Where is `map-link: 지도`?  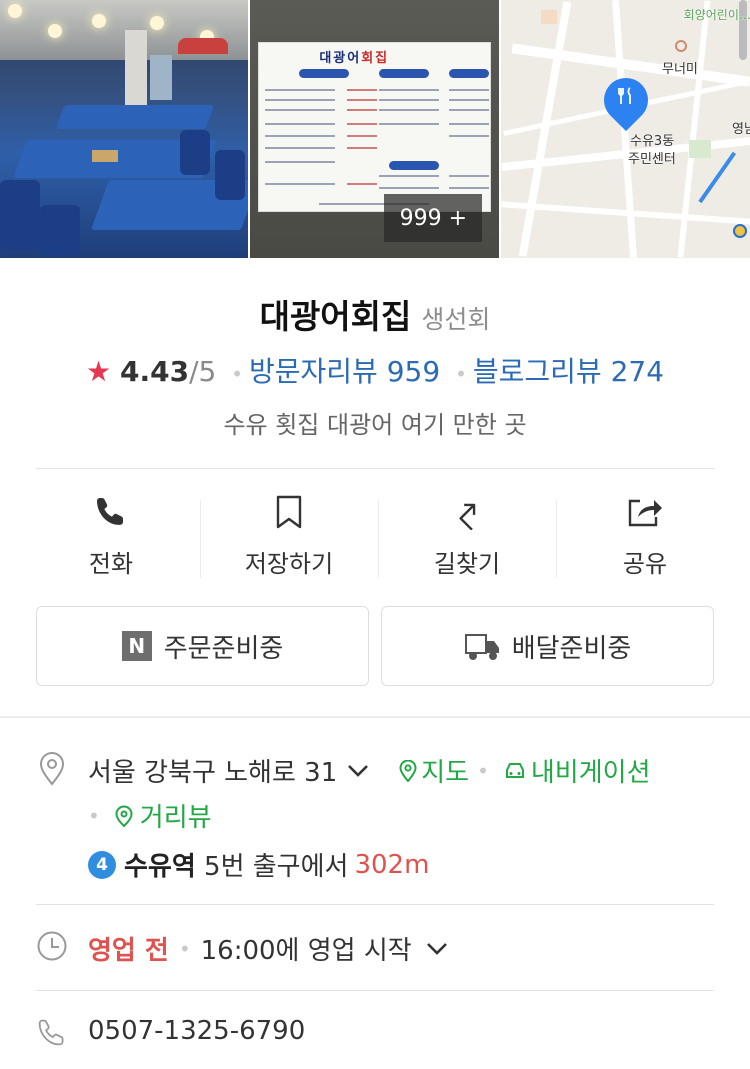
map-link: 지도 is located at coordinates (434, 770).